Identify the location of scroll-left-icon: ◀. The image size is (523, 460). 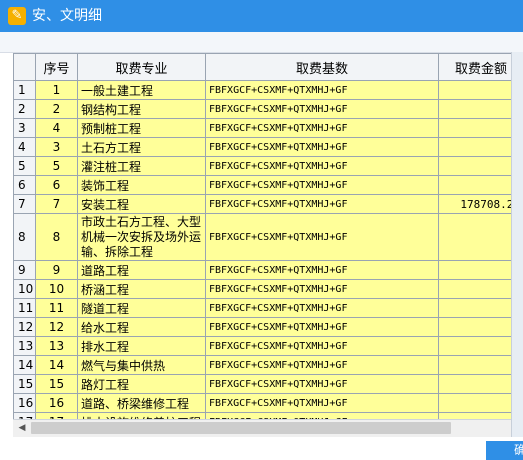
(22, 428).